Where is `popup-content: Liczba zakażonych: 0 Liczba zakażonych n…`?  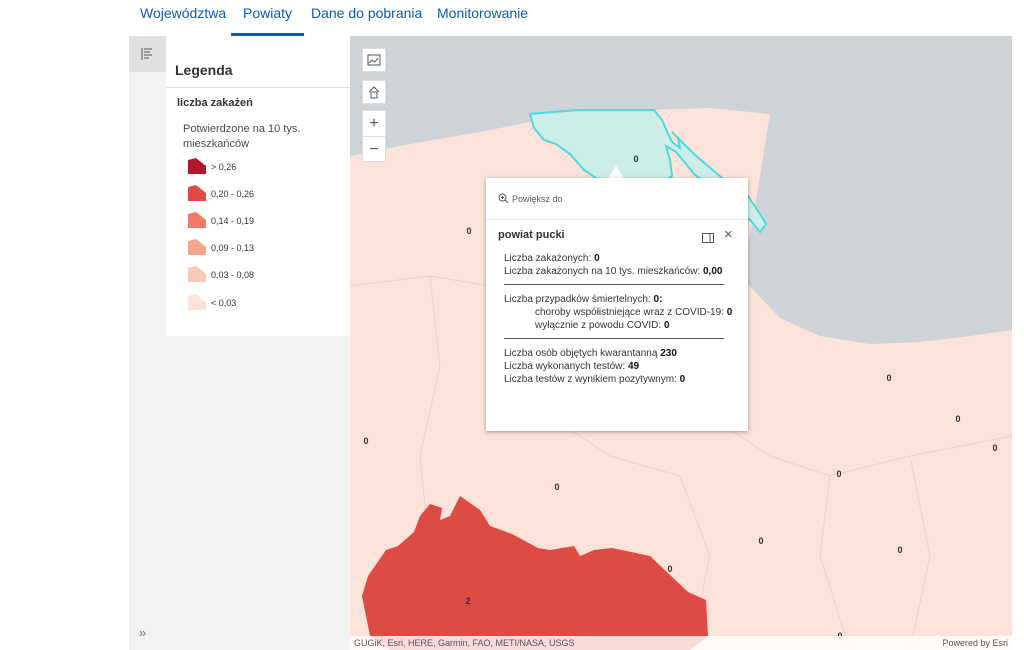
popup-content: Liczba zakażonych: 0 Liczba zakażonych n… is located at coordinates (619, 319).